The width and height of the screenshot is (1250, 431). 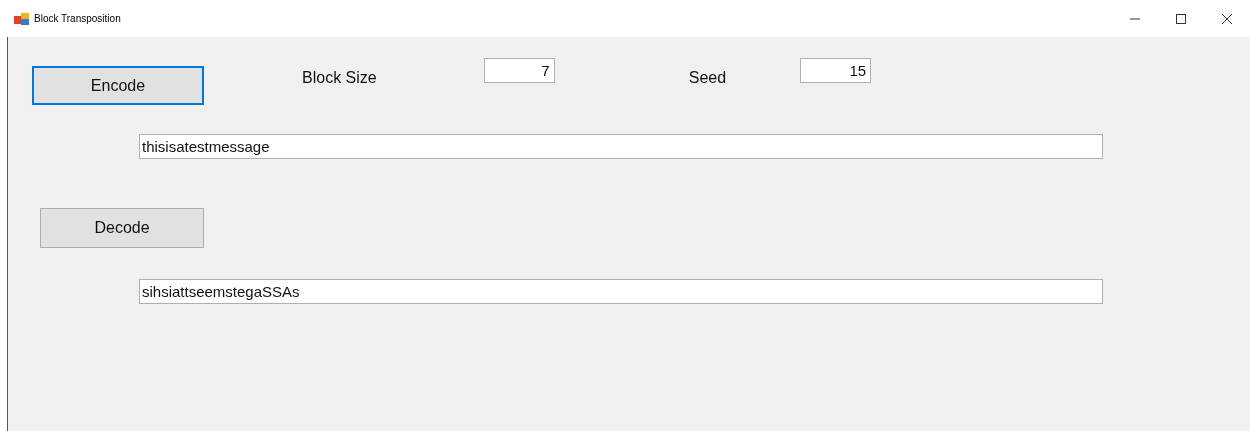 I want to click on app-icon, so click(x=22, y=18).